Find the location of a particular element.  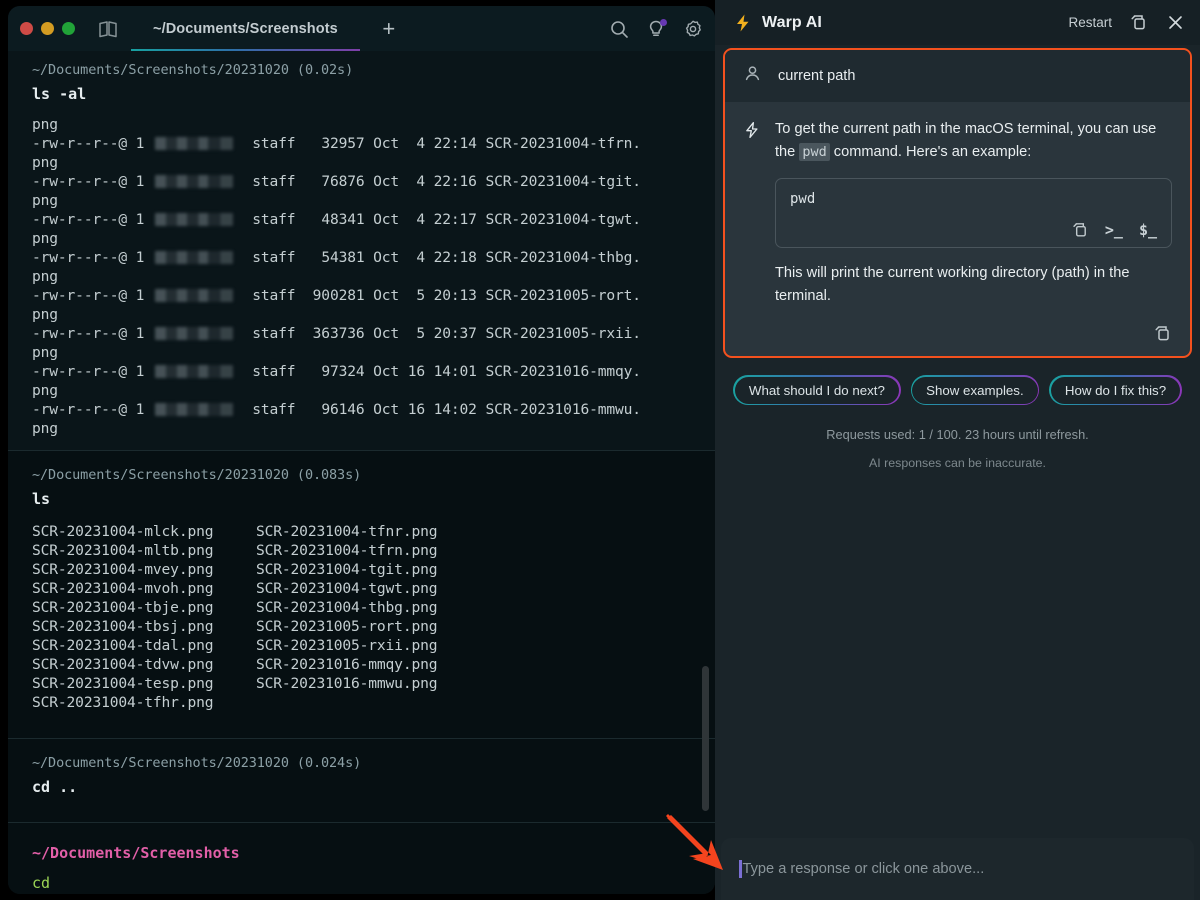

list-item: SCR-20231004-mltb.png is located at coordinates (123, 550).